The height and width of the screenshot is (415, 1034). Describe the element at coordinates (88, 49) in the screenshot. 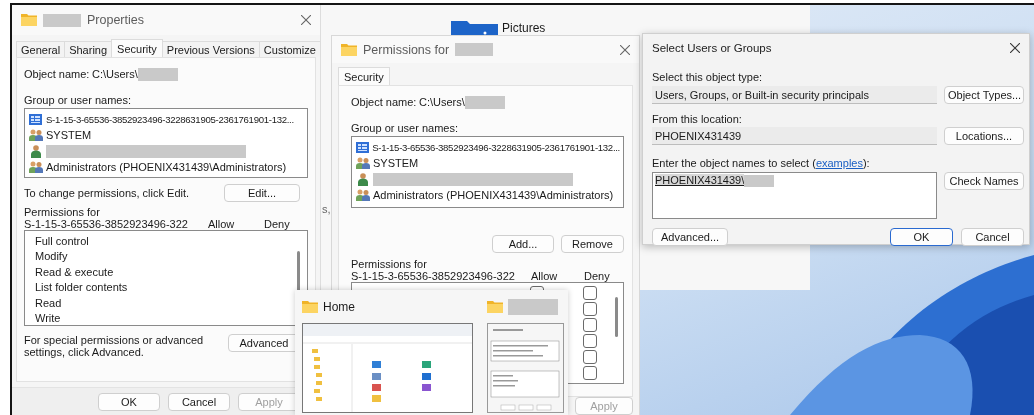

I see `tab: Sharing` at that location.